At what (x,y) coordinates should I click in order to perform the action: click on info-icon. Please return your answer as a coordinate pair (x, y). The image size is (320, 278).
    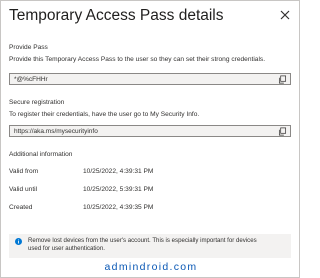
    Looking at the image, I should click on (18, 241).